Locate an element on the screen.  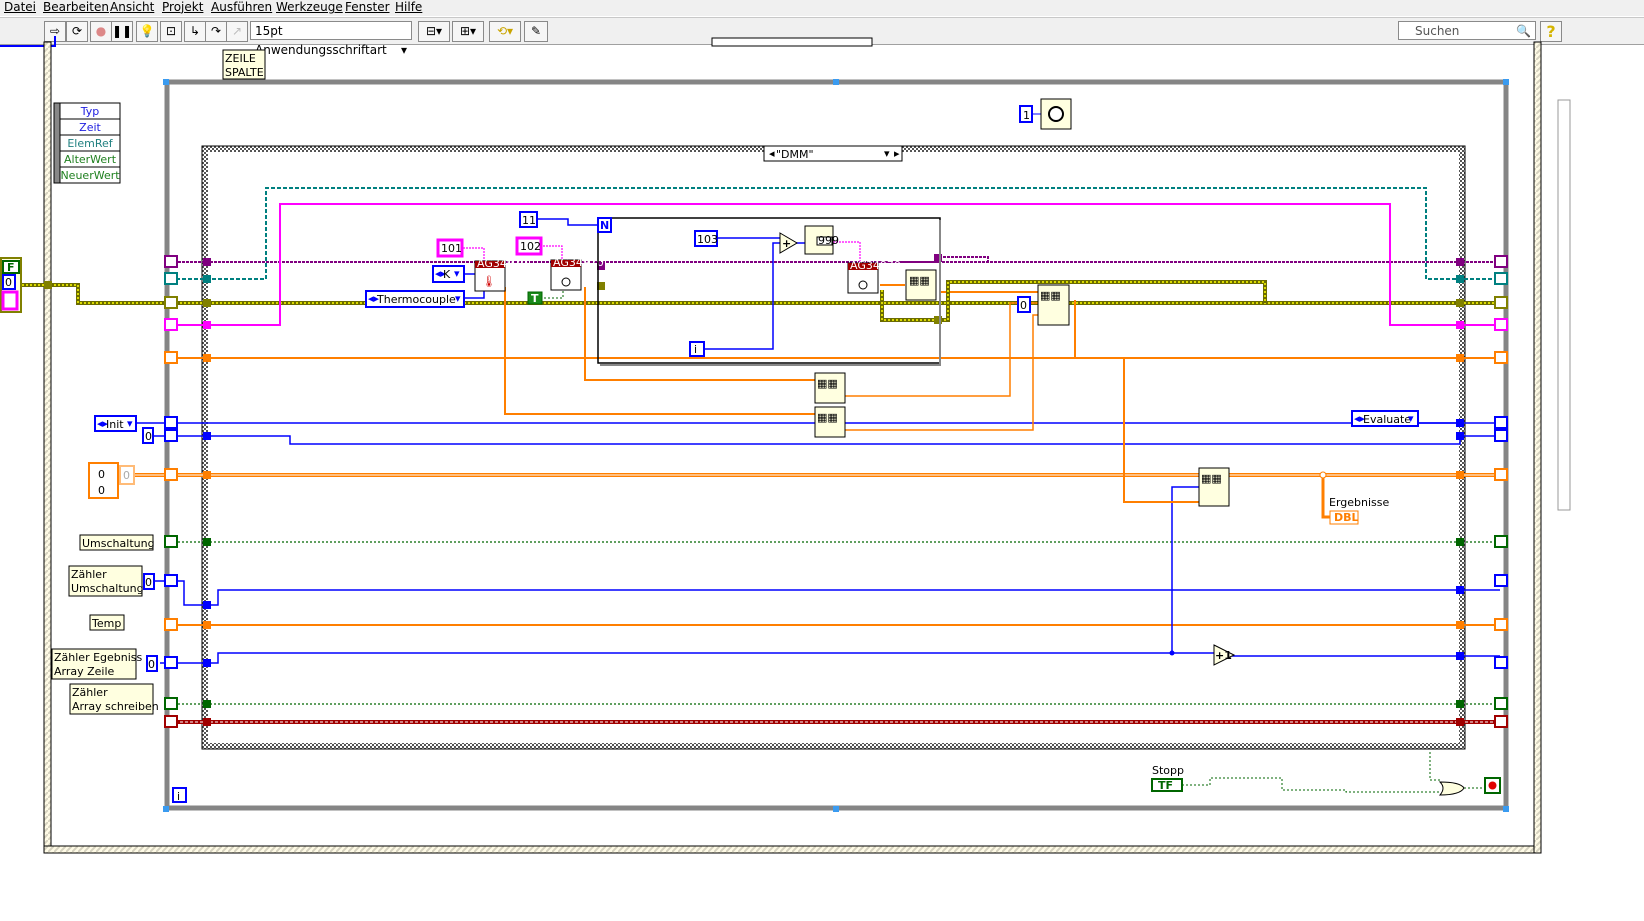
index-constant: 0 is located at coordinates (1024, 304).